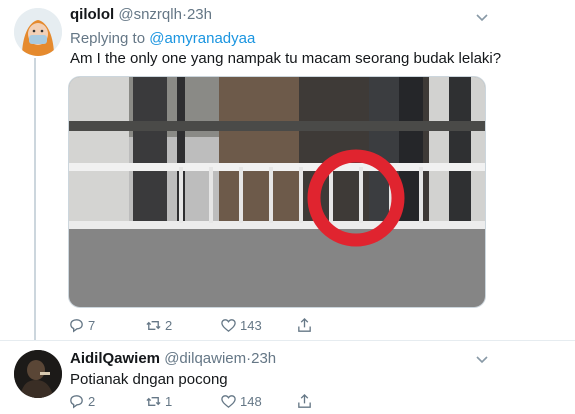 This screenshot has height=414, width=575. I want to click on like-button: 143, so click(241, 325).